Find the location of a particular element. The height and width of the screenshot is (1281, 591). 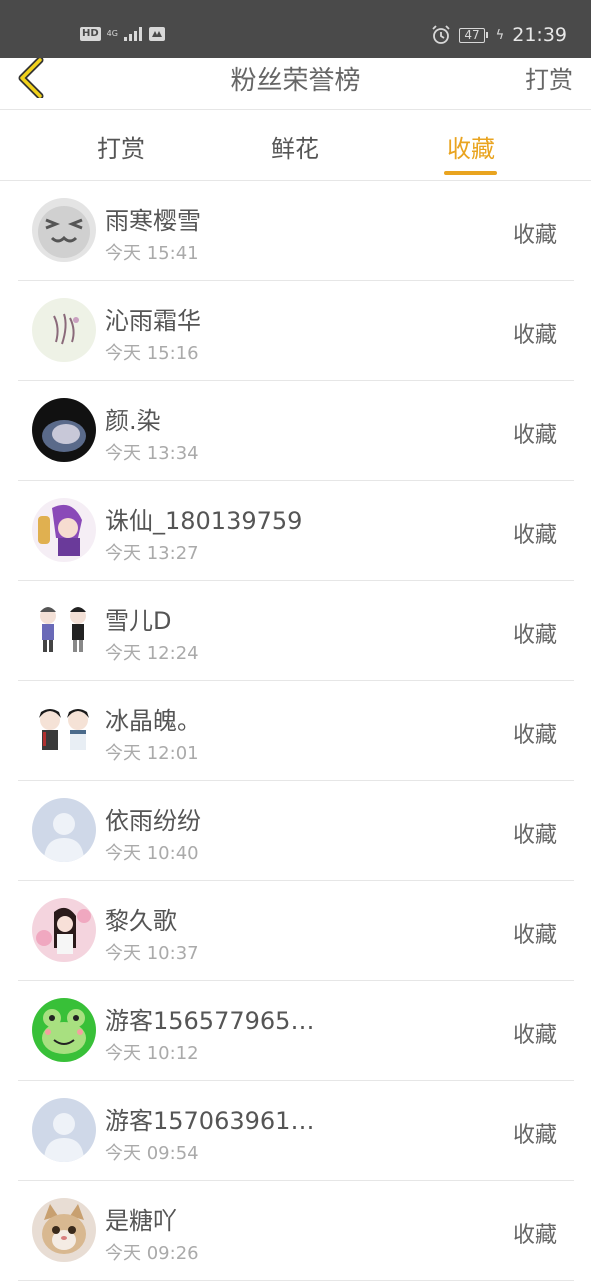

fan-time: 今天 15:41 is located at coordinates (152, 253).